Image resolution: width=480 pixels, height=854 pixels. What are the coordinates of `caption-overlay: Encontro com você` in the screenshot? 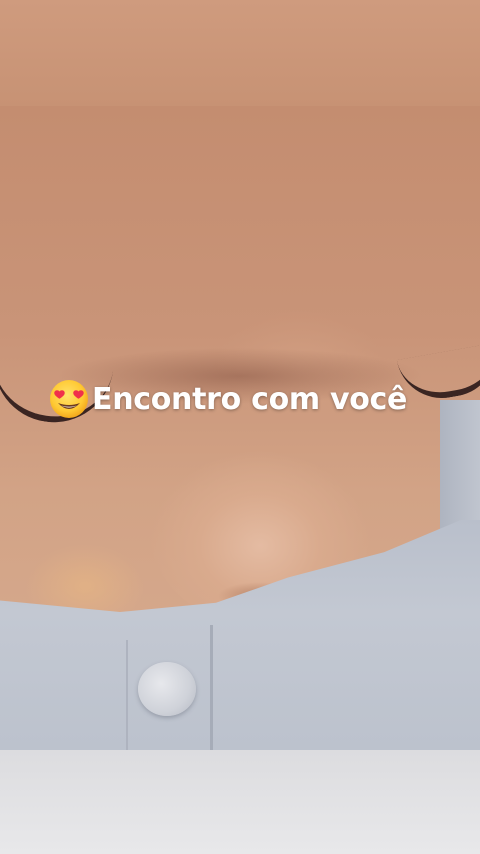 It's located at (227, 399).